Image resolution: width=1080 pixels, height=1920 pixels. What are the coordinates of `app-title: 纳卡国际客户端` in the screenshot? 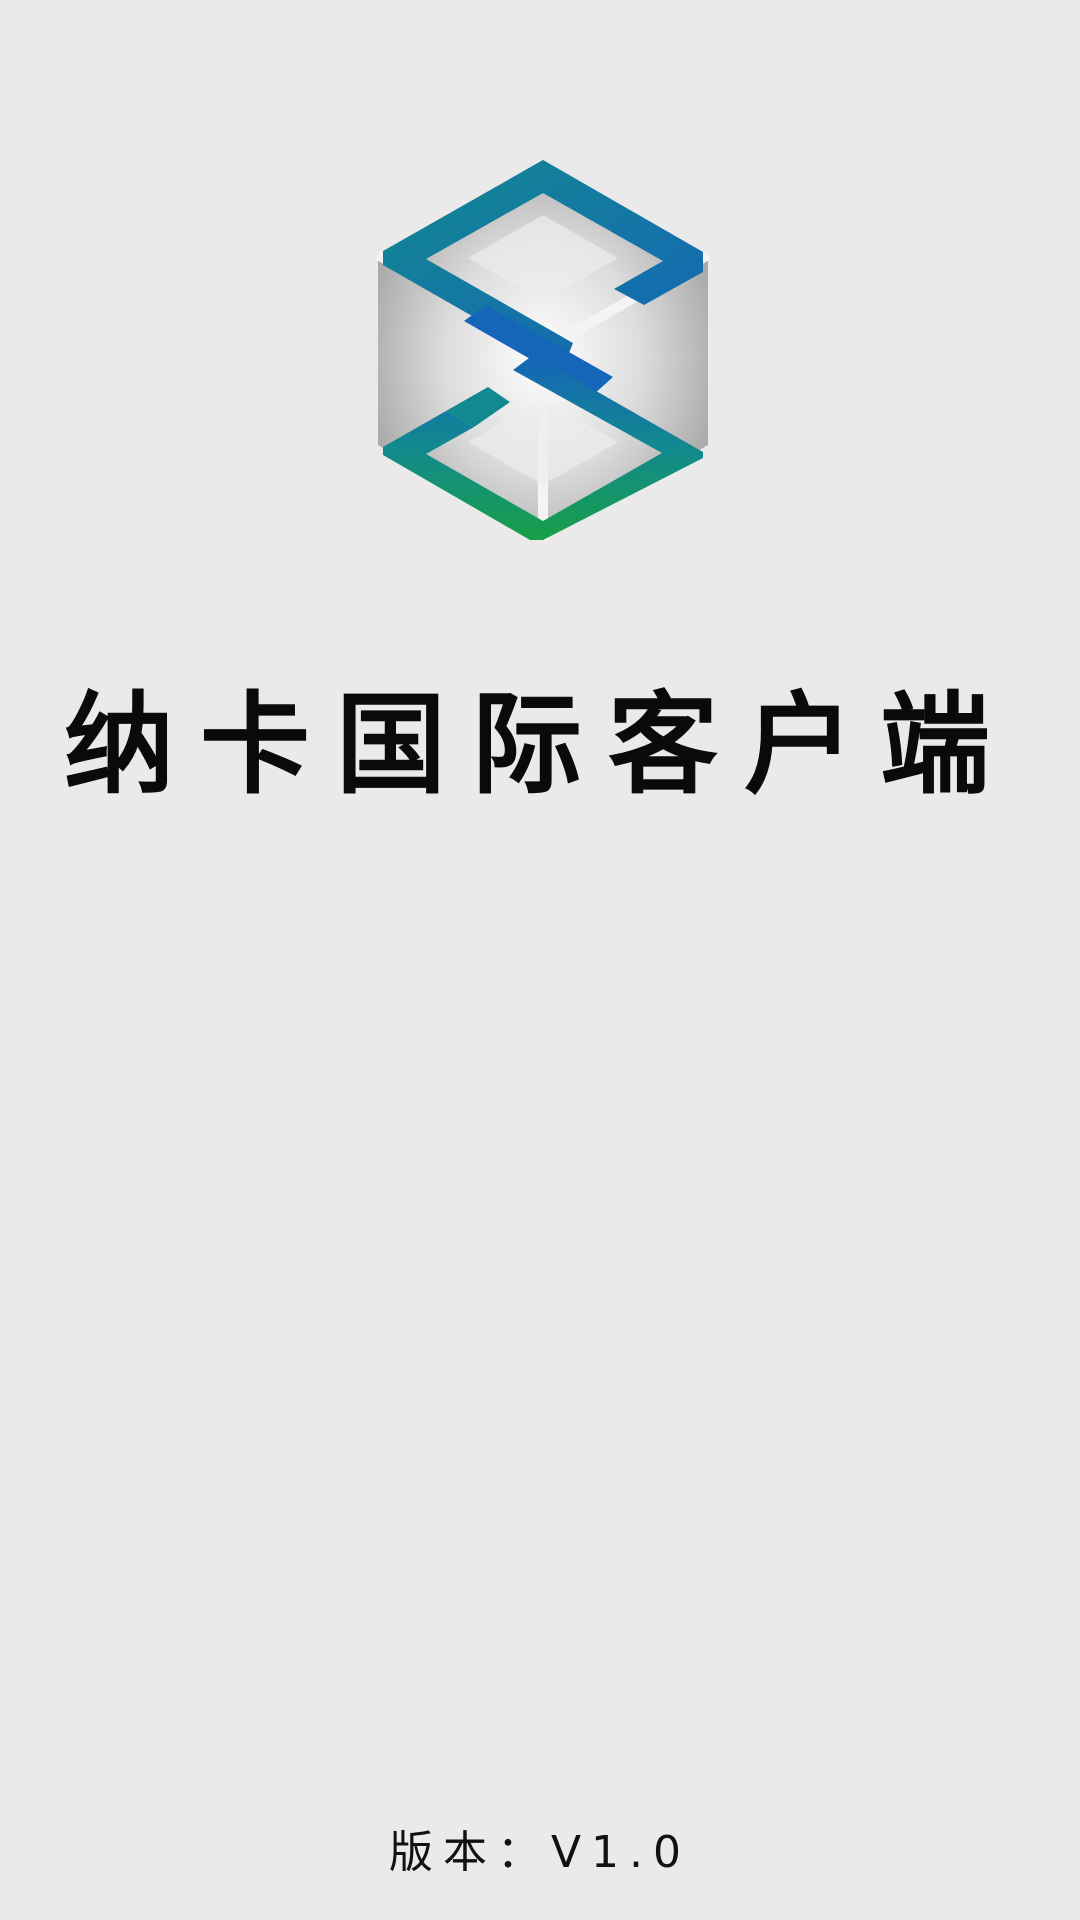 It's located at (540, 745).